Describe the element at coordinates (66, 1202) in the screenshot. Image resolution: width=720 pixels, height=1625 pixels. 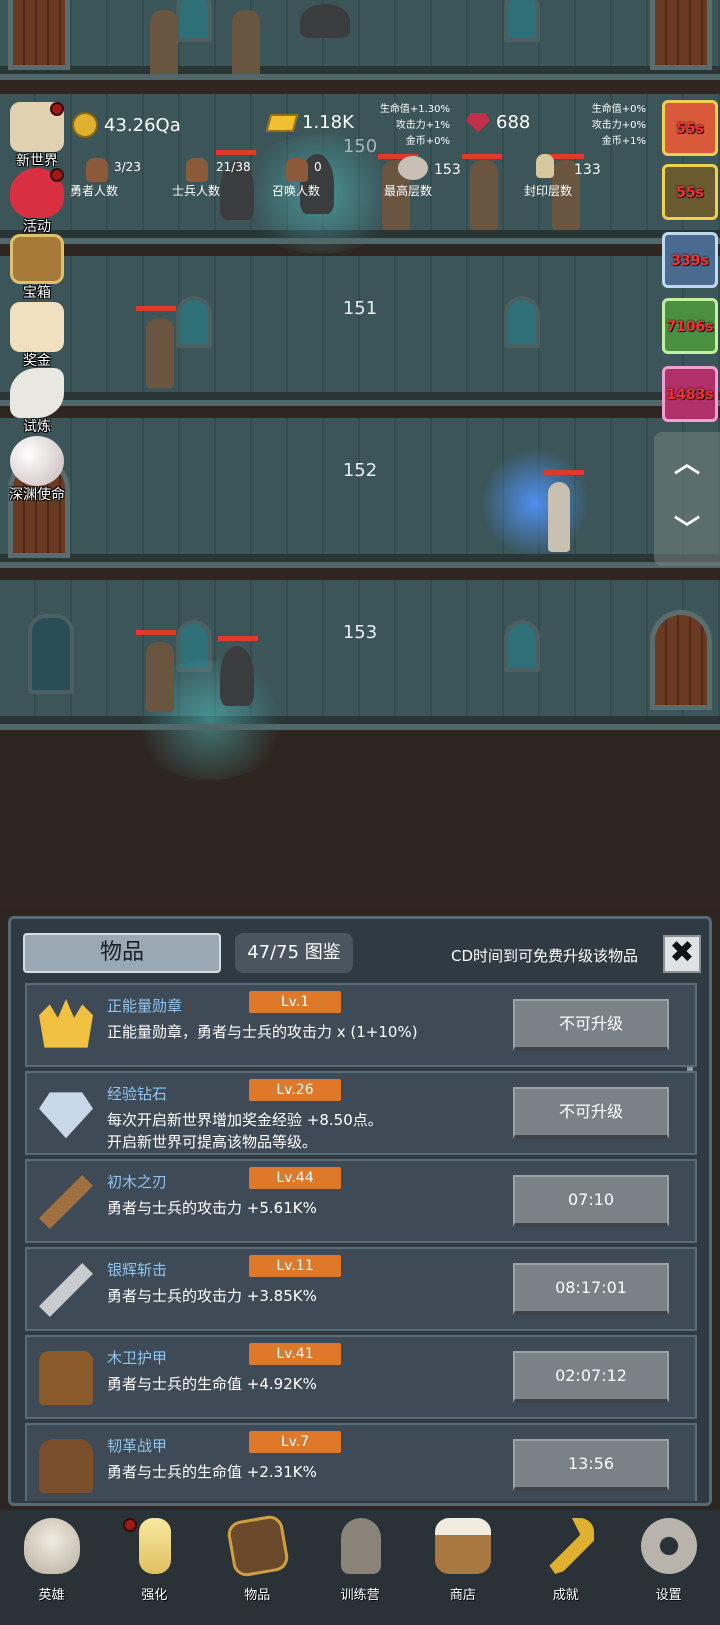
I see `wooden-sword-icon` at that location.